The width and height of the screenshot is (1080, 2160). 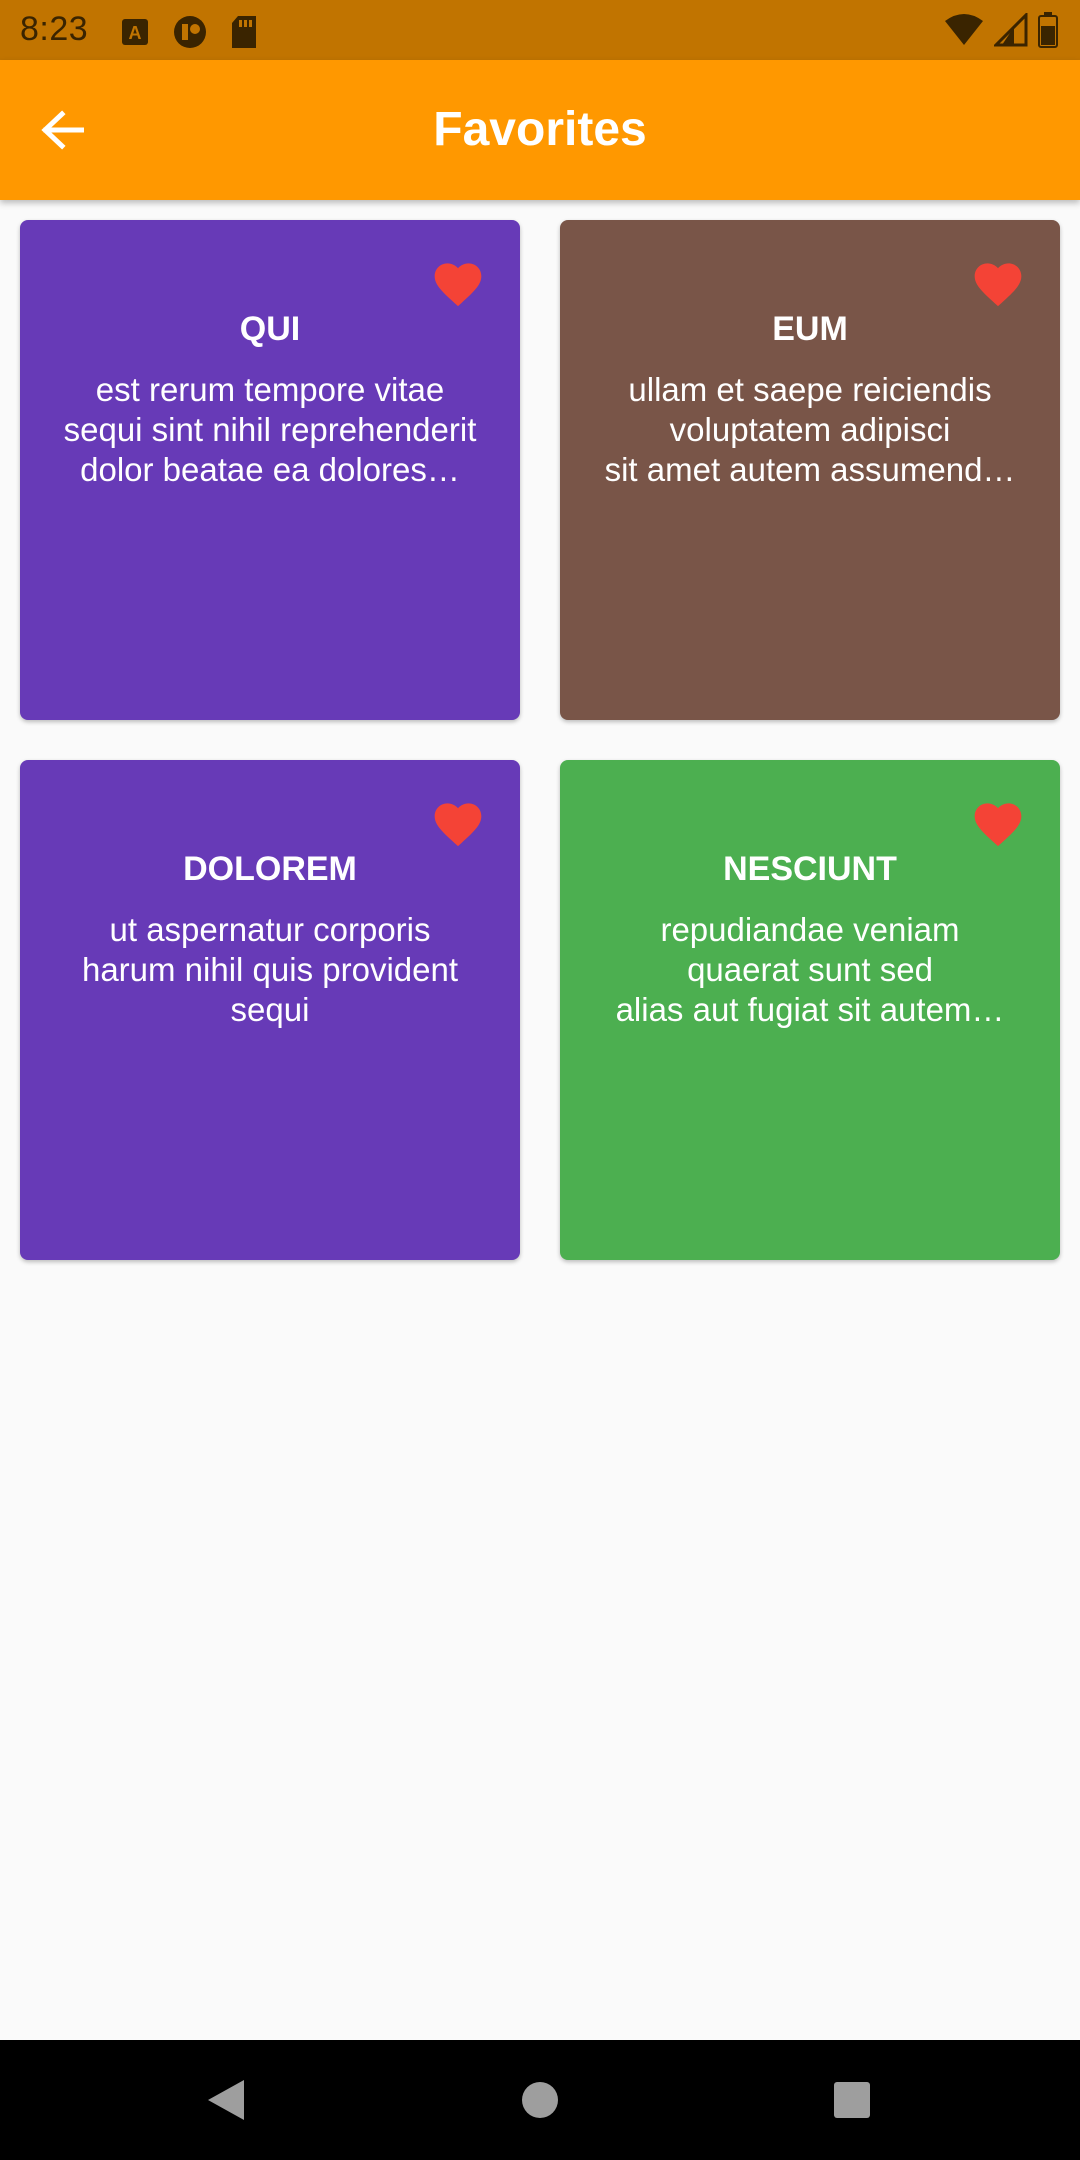 I want to click on nav-home-button, so click(x=540, y=2100).